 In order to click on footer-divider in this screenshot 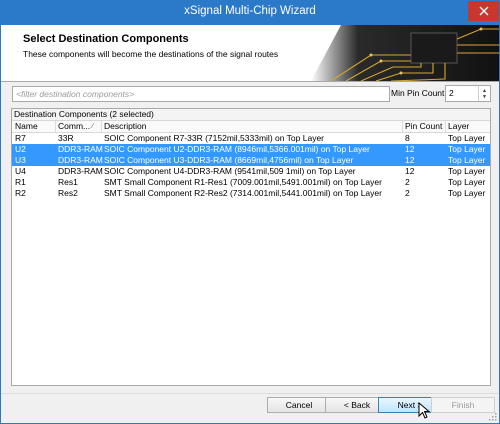, I will do `click(250, 393)`.